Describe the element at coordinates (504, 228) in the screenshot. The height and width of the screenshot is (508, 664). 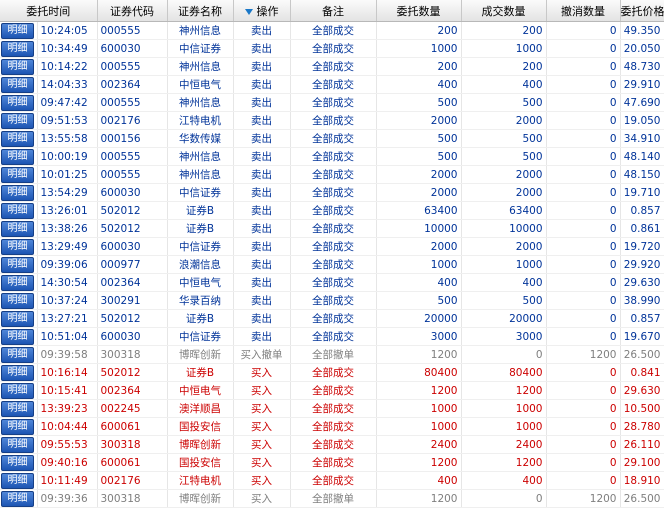
I see `deal-cell: 10000` at that location.